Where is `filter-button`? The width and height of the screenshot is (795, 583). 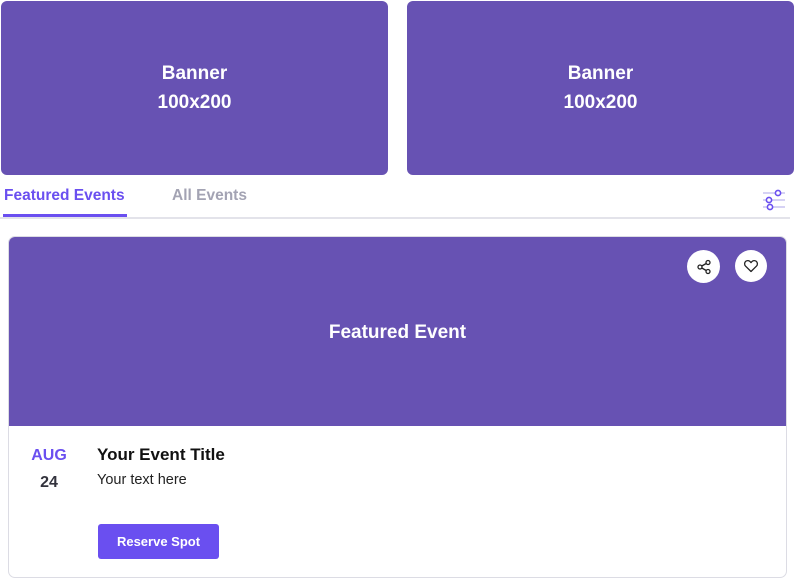 filter-button is located at coordinates (774, 200).